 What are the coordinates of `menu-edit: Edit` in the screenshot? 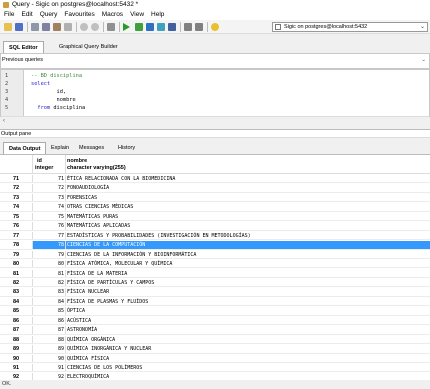 It's located at (26, 15).